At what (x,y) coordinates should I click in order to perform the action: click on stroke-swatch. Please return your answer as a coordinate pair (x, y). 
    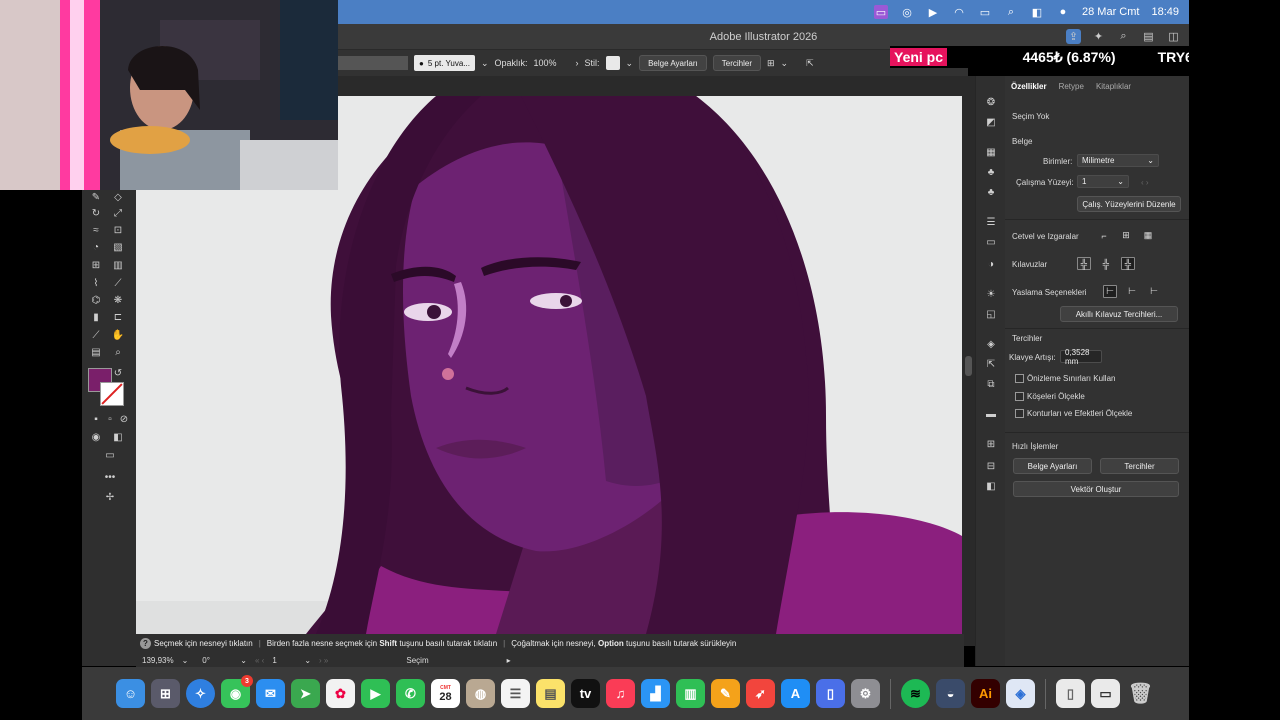
    Looking at the image, I should click on (112, 394).